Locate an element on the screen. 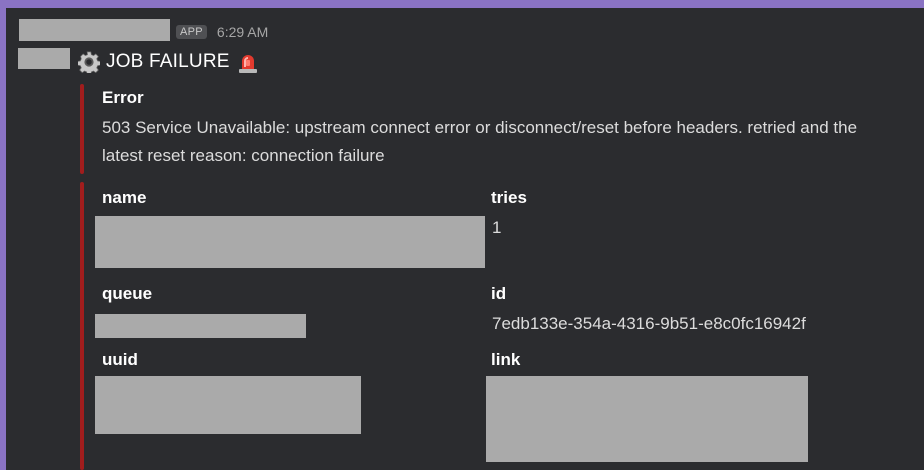 Image resolution: width=924 pixels, height=470 pixels. siren-icon is located at coordinates (247, 64).